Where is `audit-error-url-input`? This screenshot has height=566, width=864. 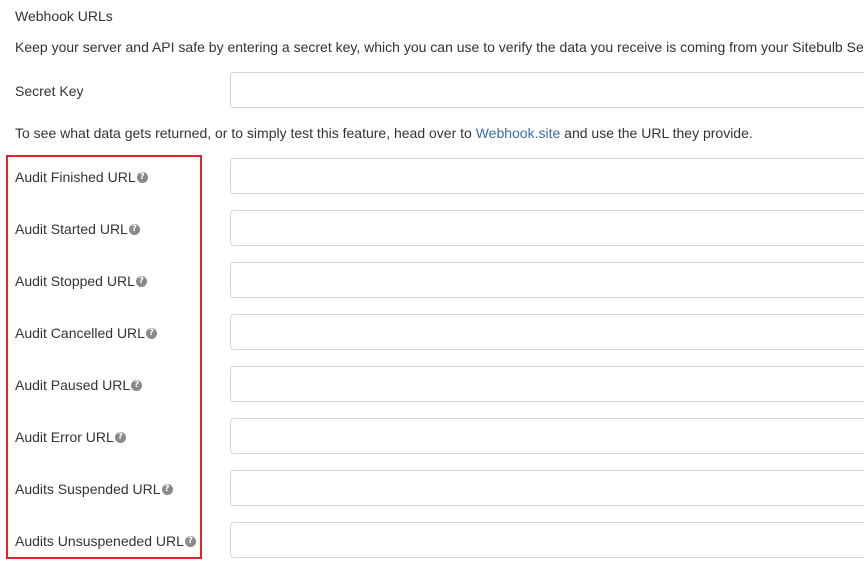 audit-error-url-input is located at coordinates (547, 436).